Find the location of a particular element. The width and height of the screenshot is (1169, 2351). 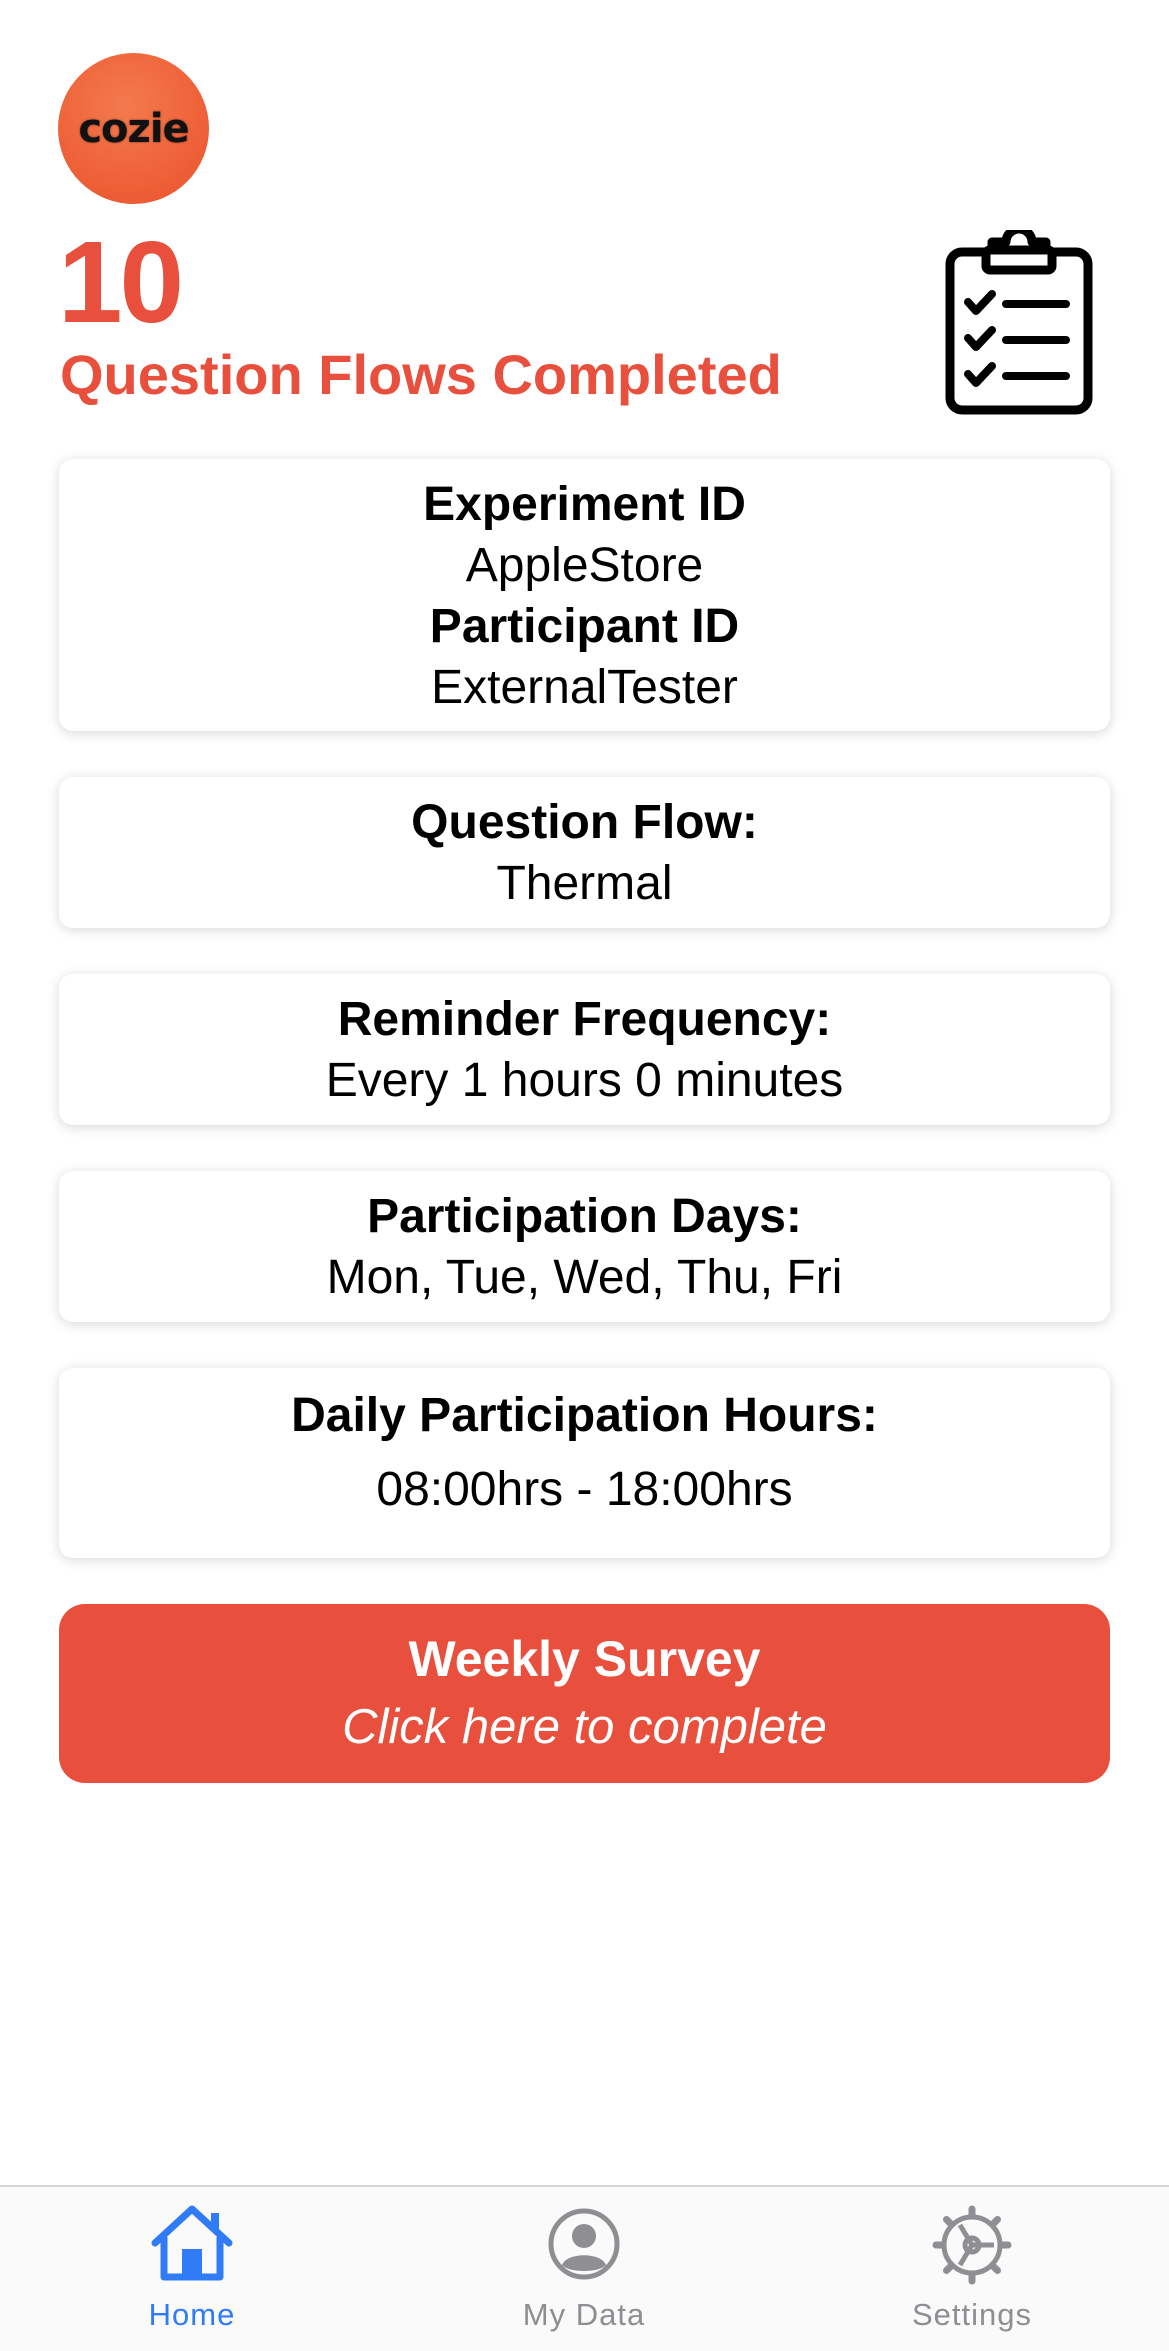

person-circle-icon is located at coordinates (584, 2244).